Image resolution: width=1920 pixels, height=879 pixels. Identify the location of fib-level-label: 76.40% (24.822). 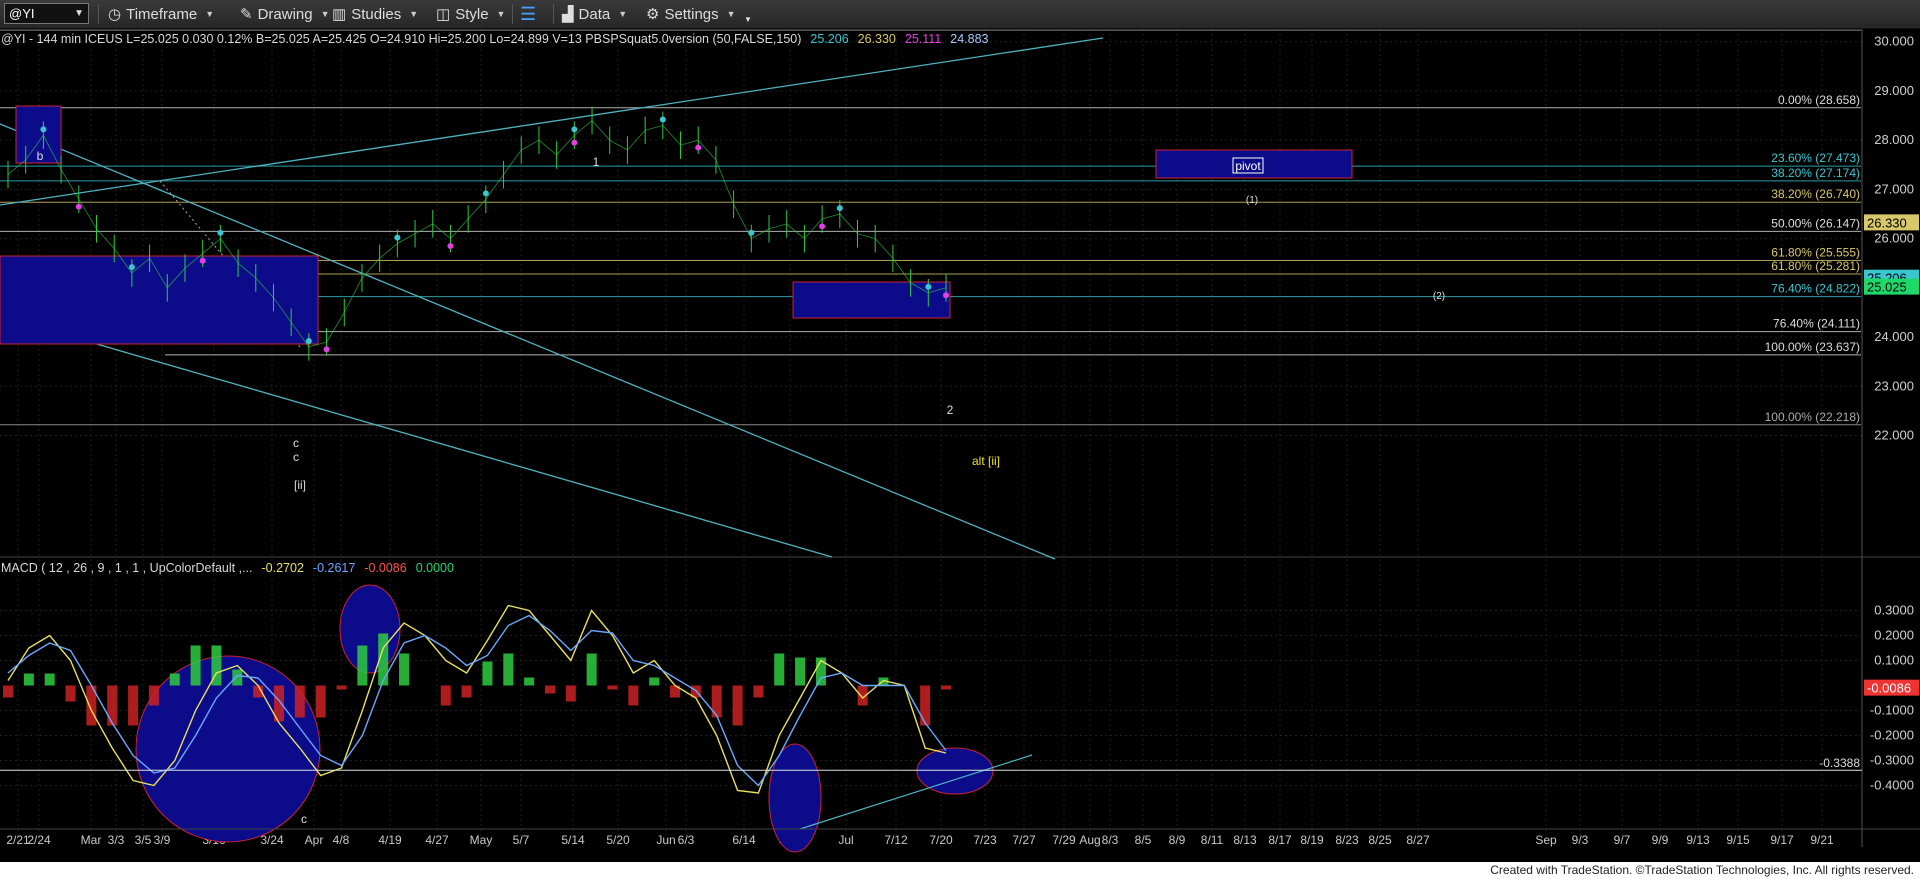
(1815, 289).